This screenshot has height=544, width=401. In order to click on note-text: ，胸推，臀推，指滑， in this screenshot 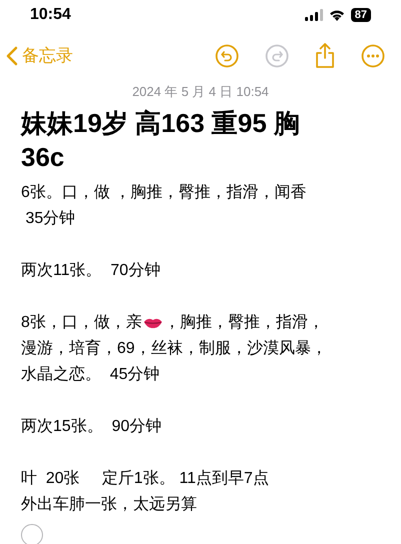, I will do `click(244, 322)`.